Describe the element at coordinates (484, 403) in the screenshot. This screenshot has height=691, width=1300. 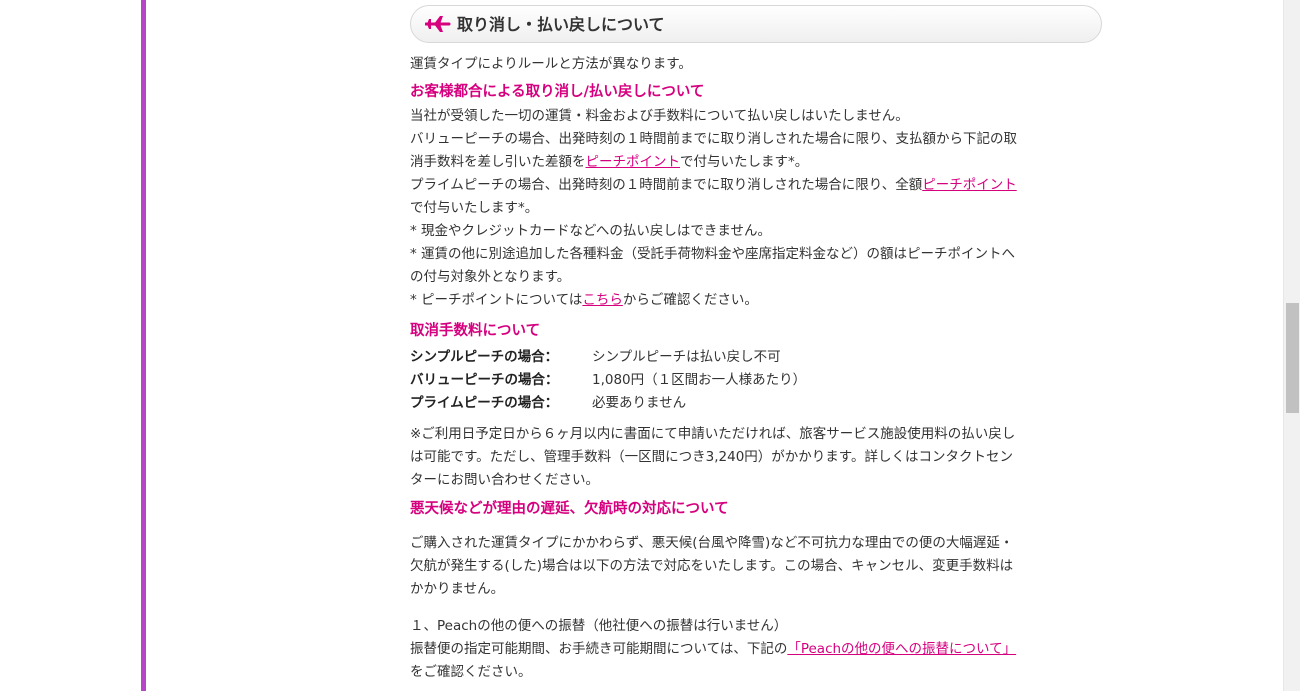
I see `fee-label: プライムピーチの場合：` at that location.